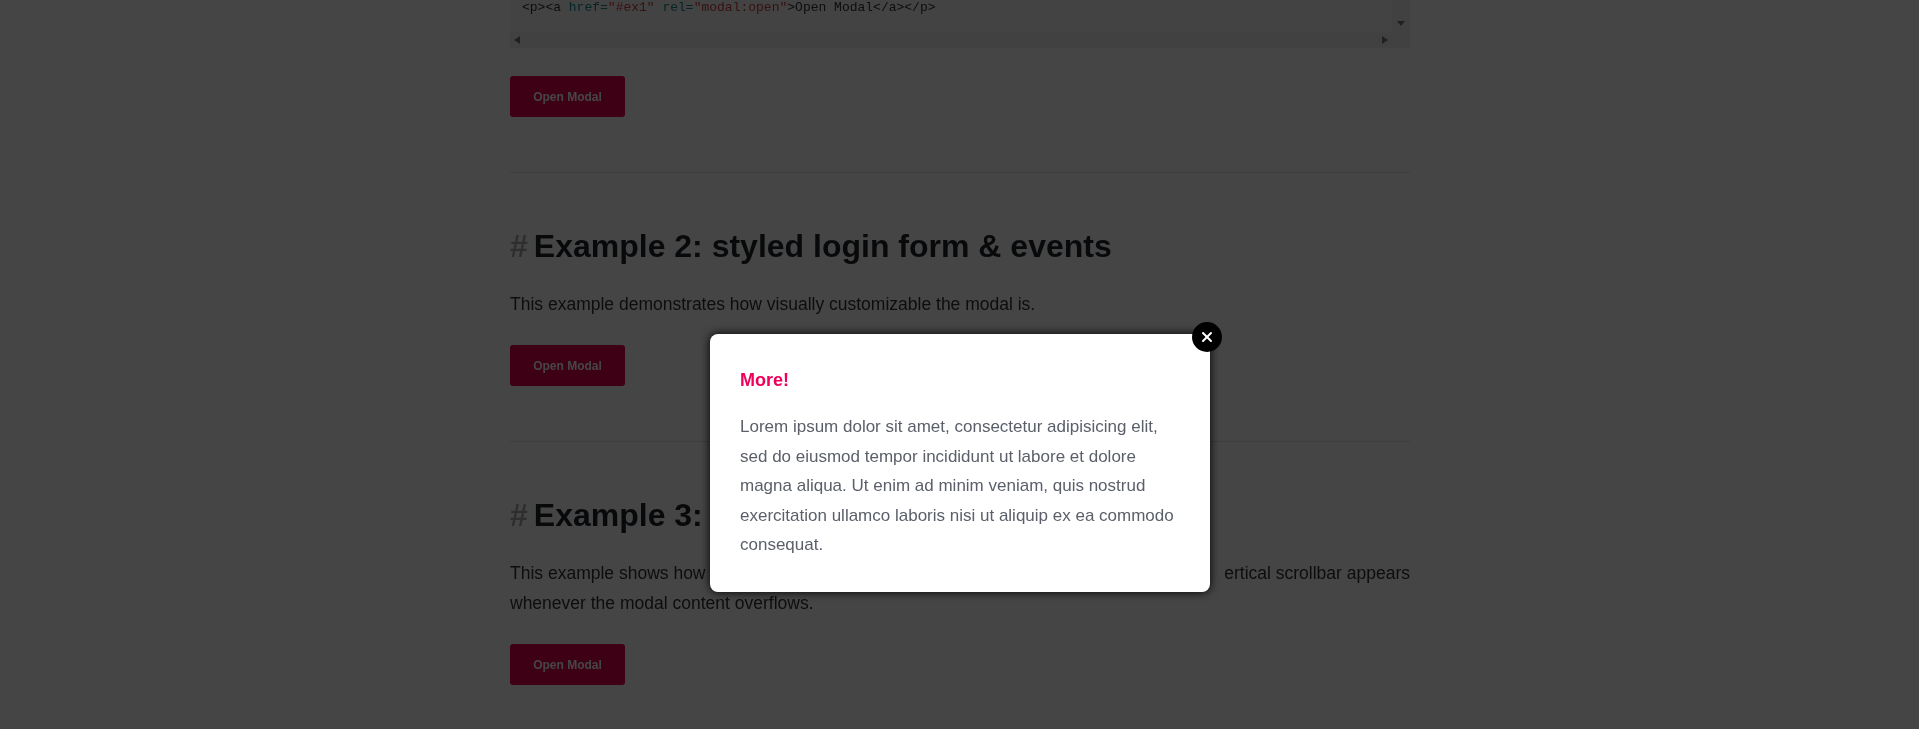 This screenshot has width=1919, height=729. Describe the element at coordinates (765, 380) in the screenshot. I see `modal-title: More!` at that location.